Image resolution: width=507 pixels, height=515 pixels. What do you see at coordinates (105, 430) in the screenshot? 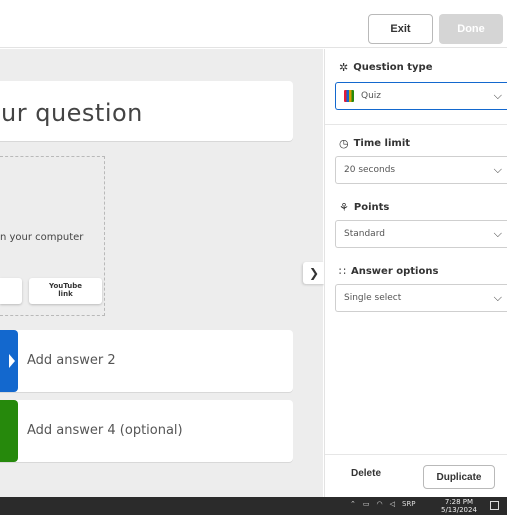
I see `answer-4-placeholder: Add answer 4 (optional)` at bounding box center [105, 430].